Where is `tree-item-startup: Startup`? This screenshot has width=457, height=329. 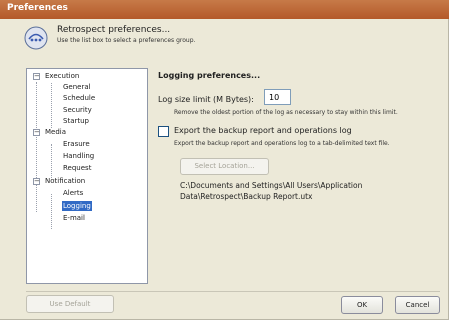 tree-item-startup: Startup is located at coordinates (76, 121).